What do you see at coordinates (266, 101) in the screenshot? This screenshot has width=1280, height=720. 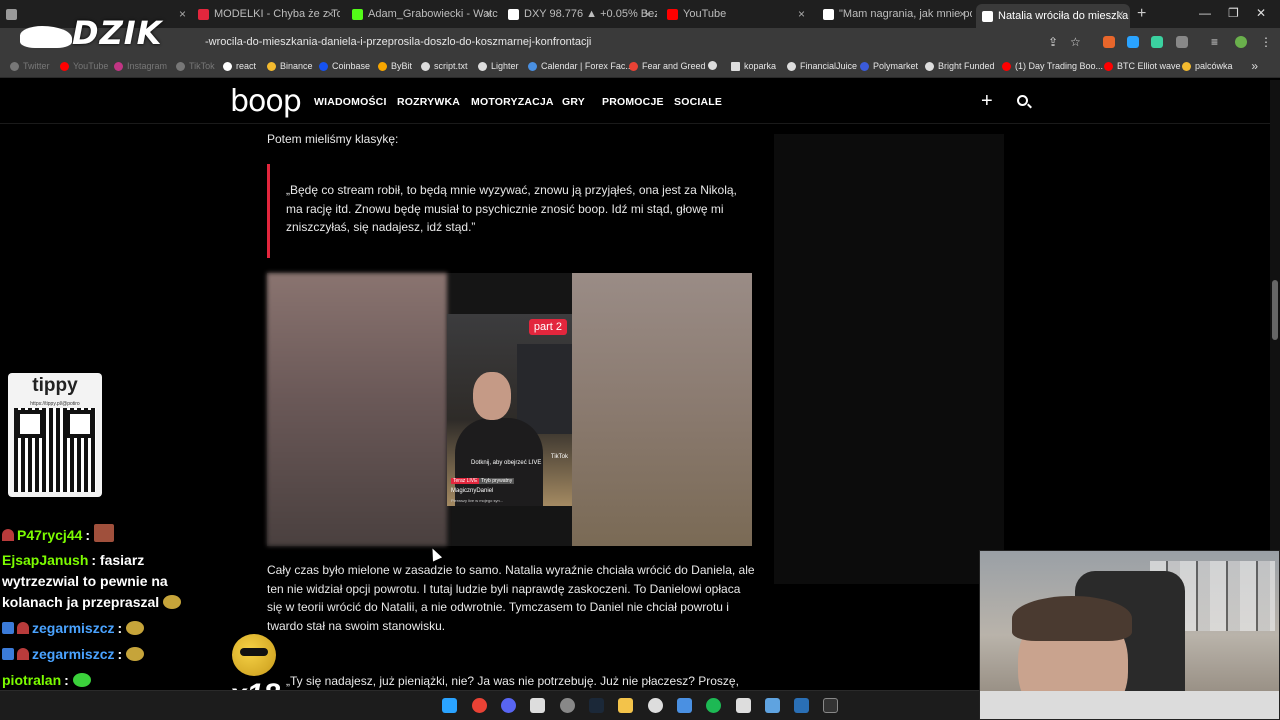 I see `site-logo: boop` at bounding box center [266, 101].